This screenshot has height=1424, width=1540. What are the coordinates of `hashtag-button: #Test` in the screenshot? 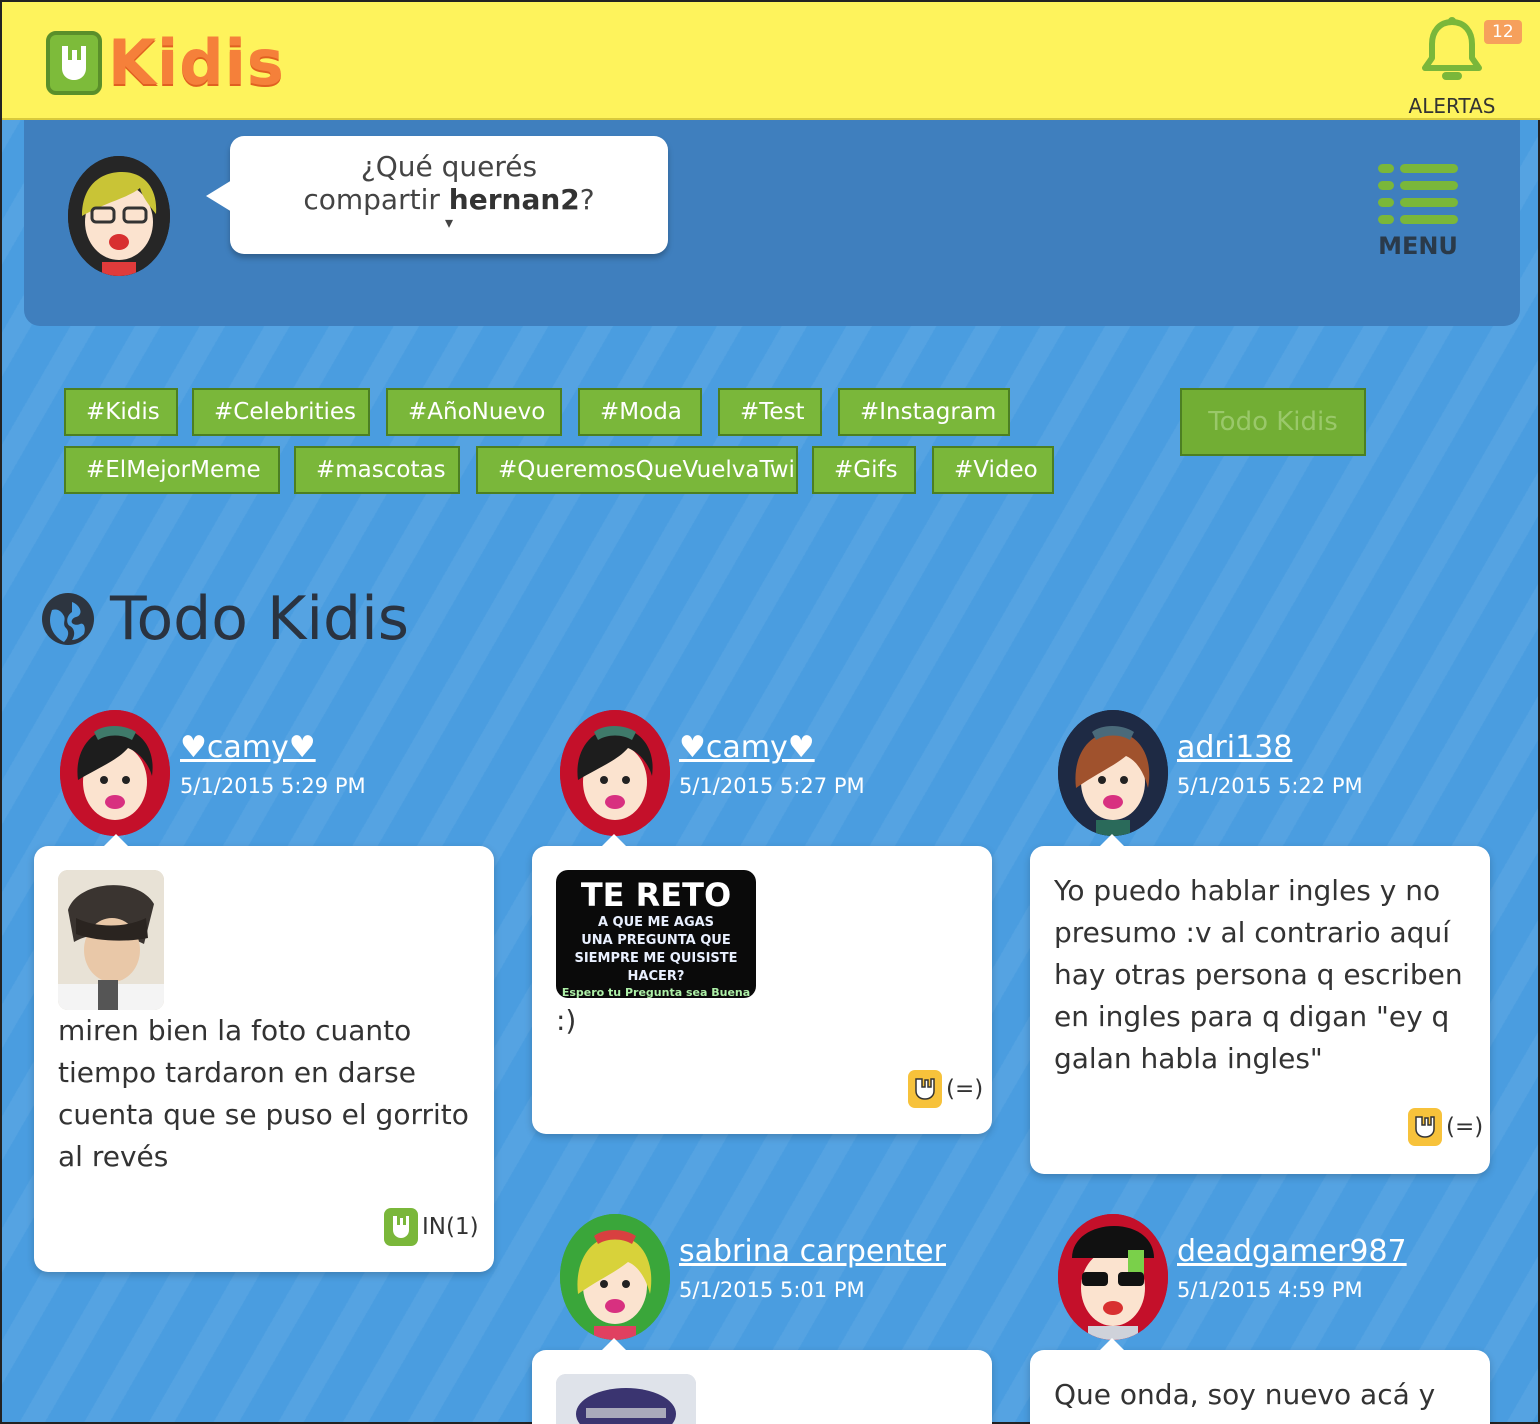 It's located at (770, 412).